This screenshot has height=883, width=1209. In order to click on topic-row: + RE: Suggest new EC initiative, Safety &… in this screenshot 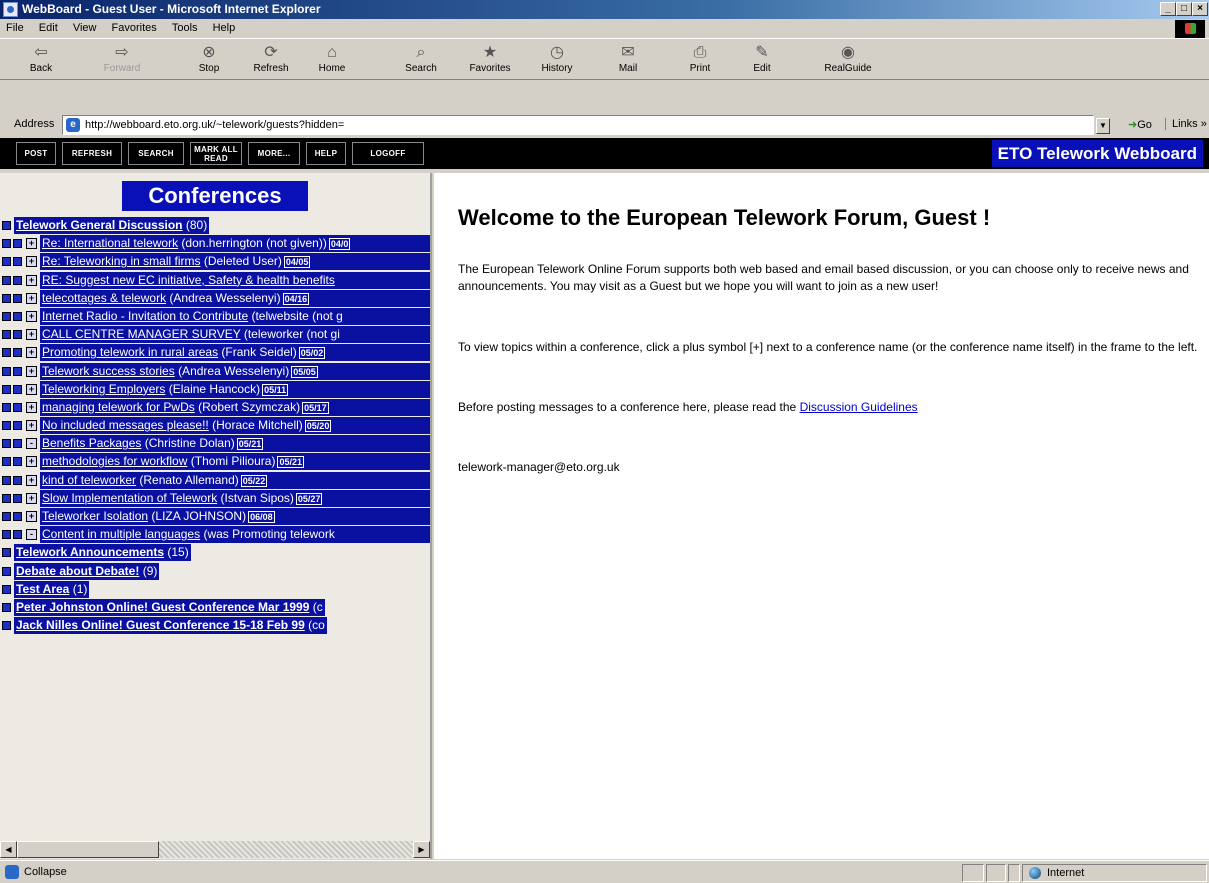, I will do `click(215, 280)`.